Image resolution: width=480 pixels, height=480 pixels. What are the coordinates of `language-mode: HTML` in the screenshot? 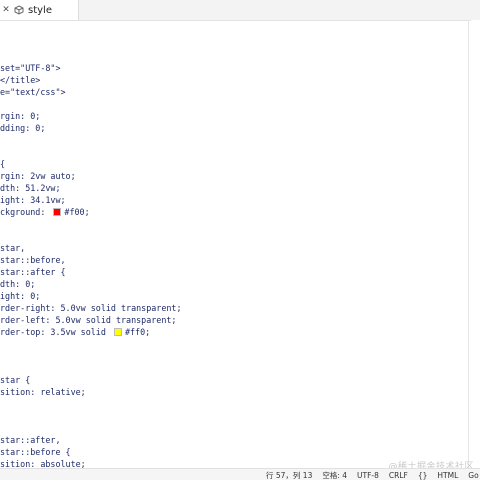 It's located at (447, 475).